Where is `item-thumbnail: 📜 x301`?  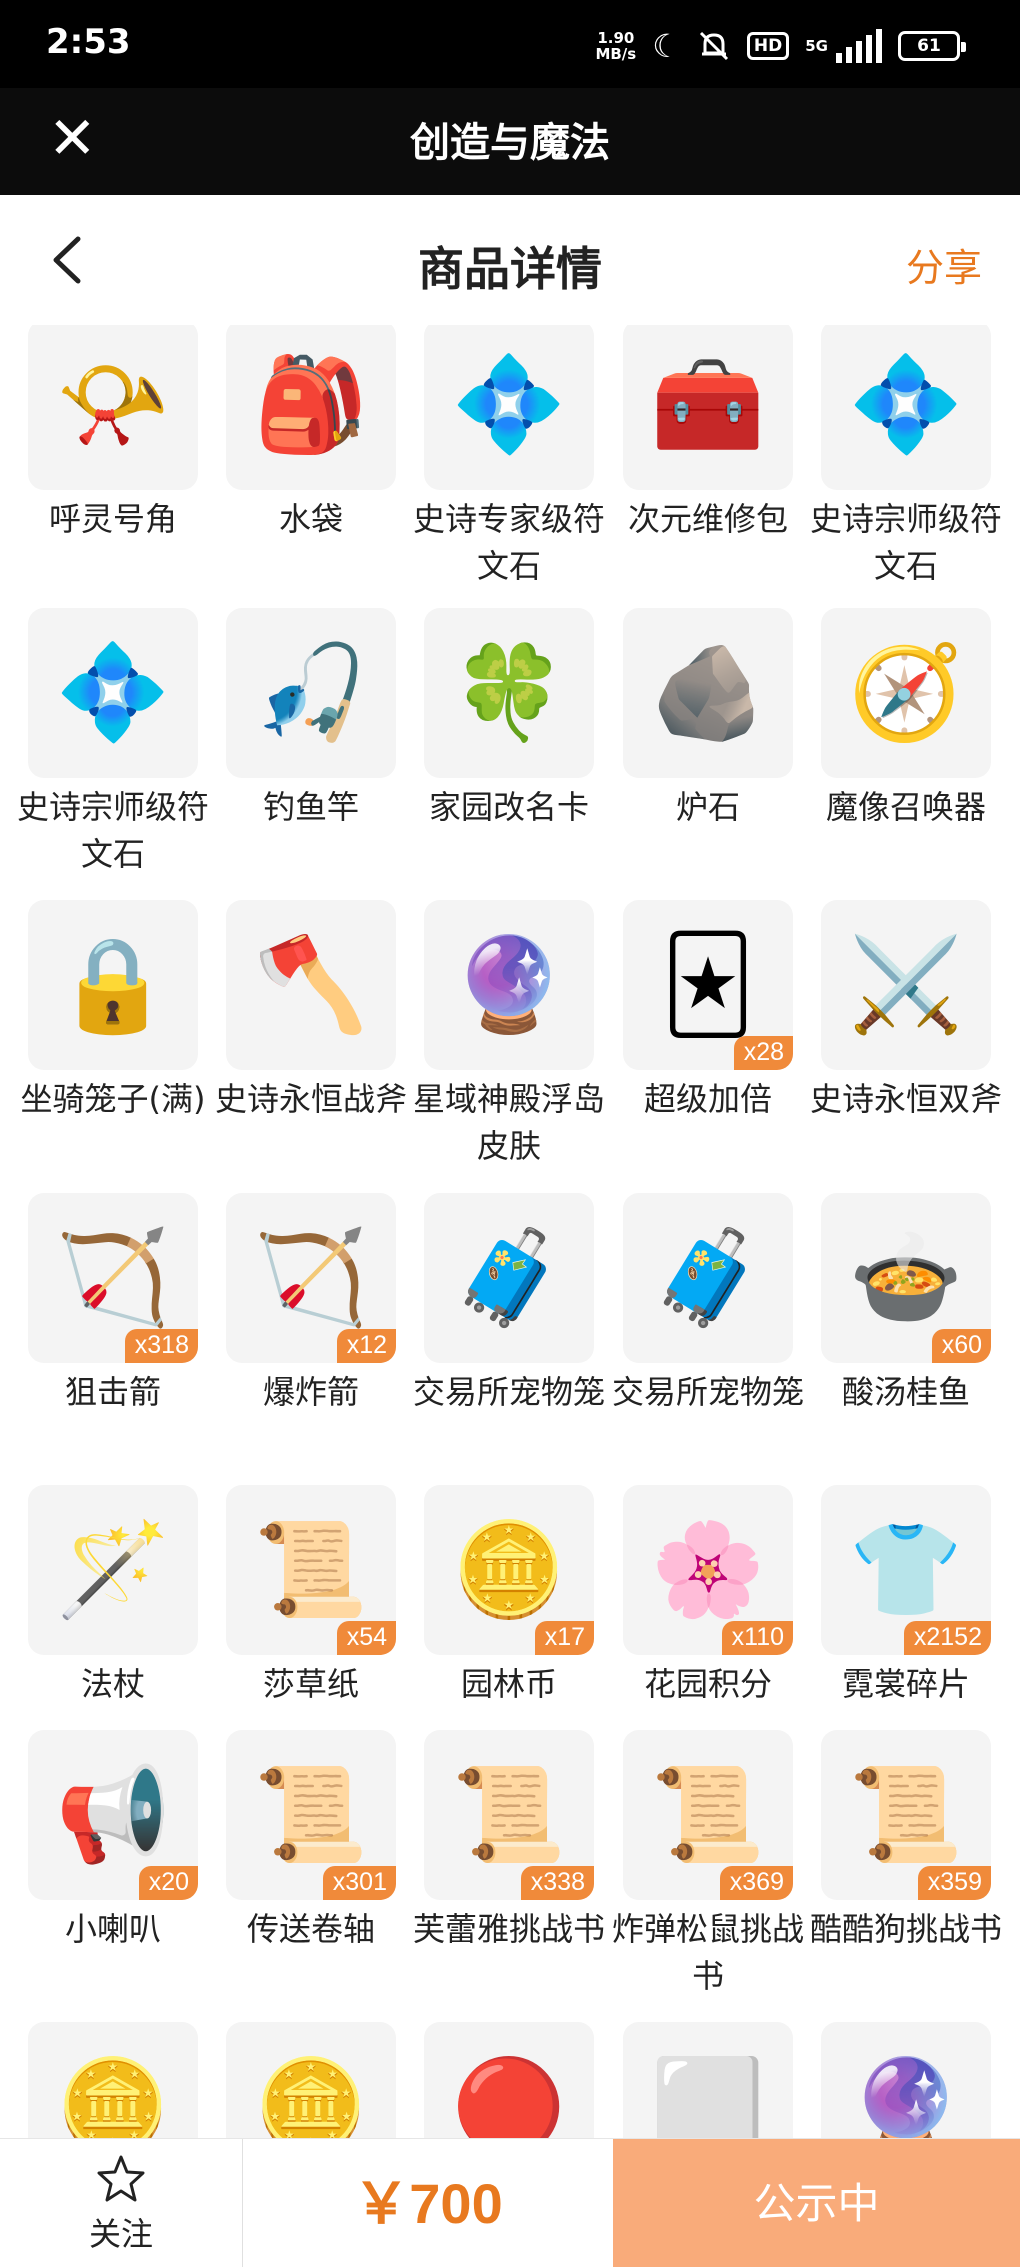
item-thumbnail: 📜 x301 is located at coordinates (311, 1815).